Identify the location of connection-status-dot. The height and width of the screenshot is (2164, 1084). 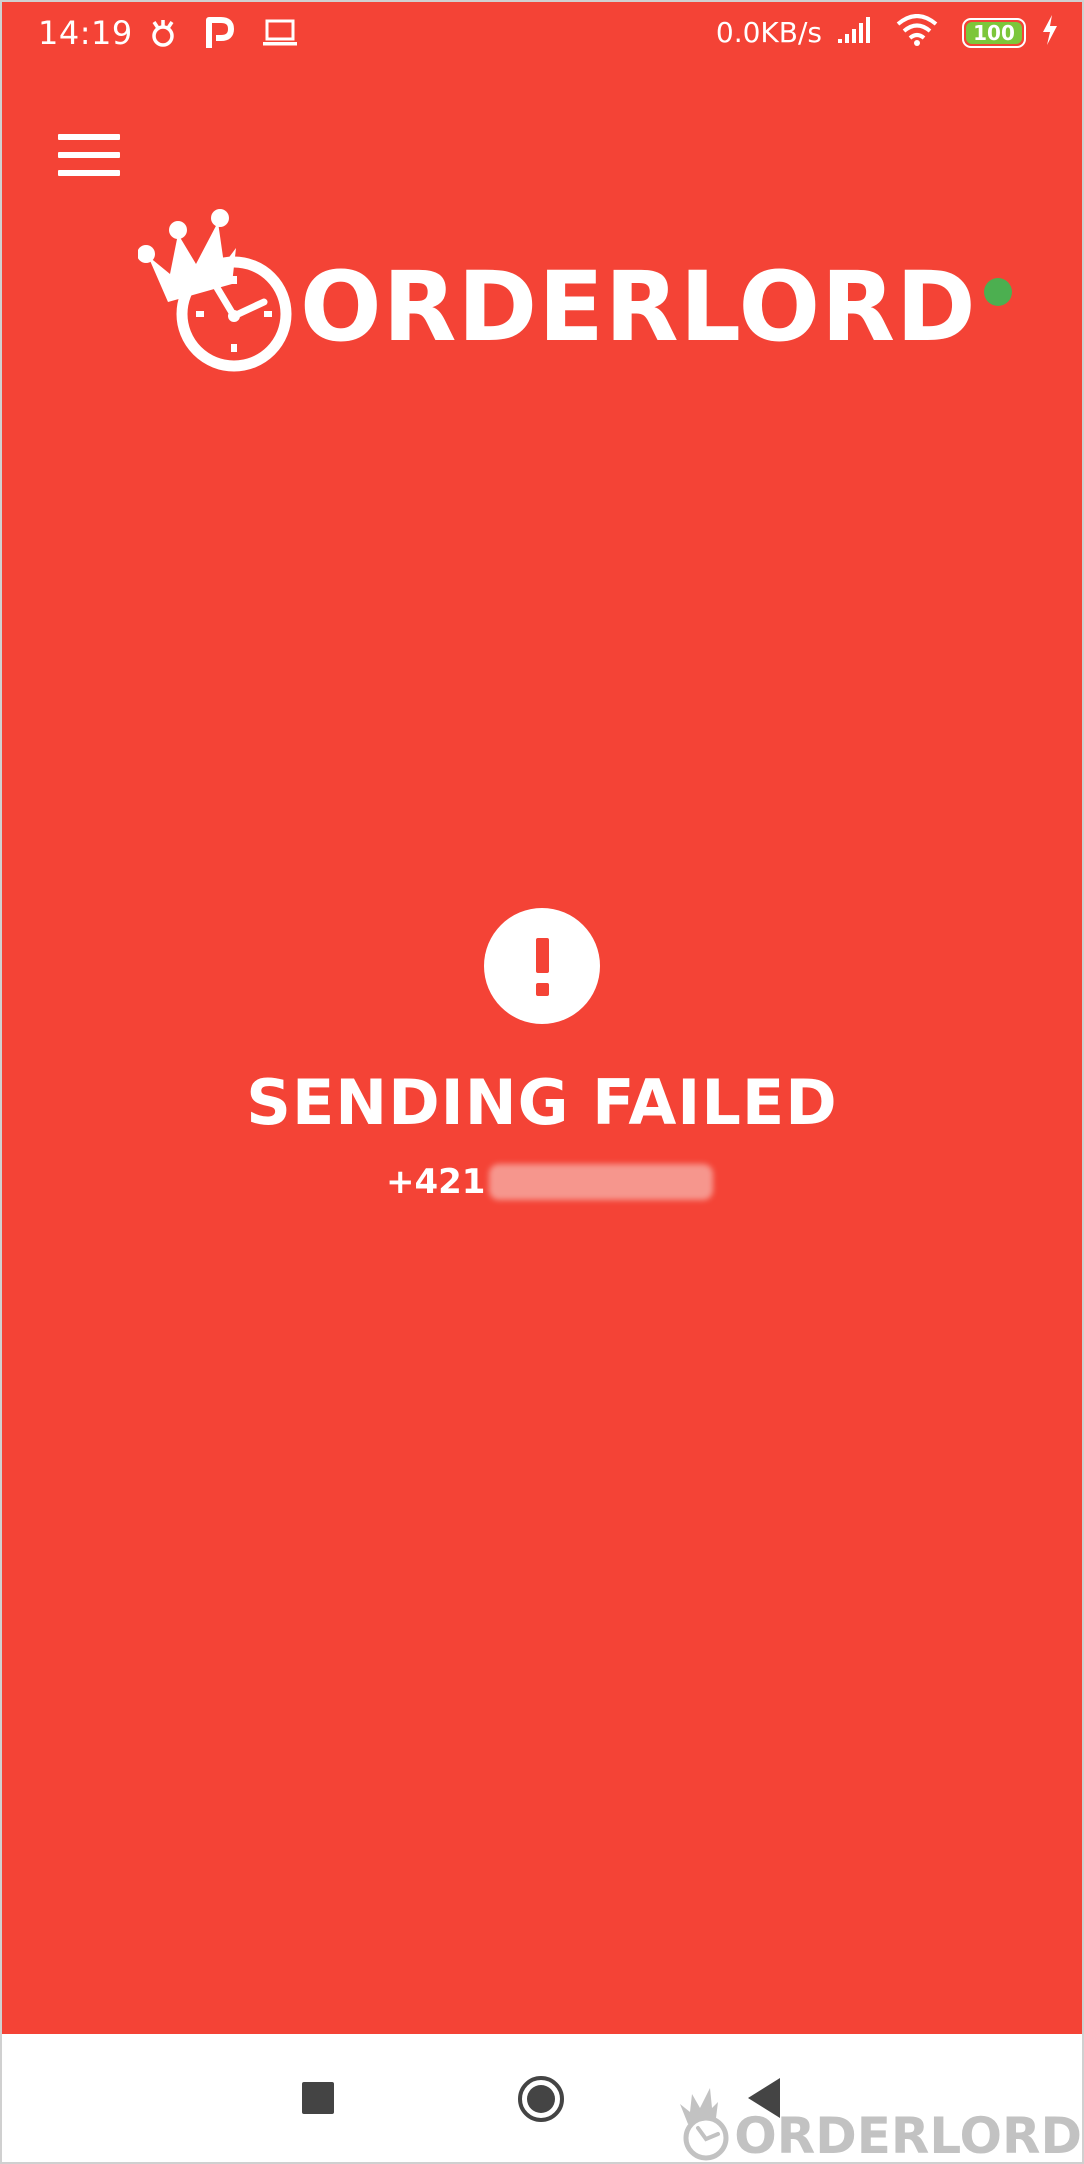
(998, 292).